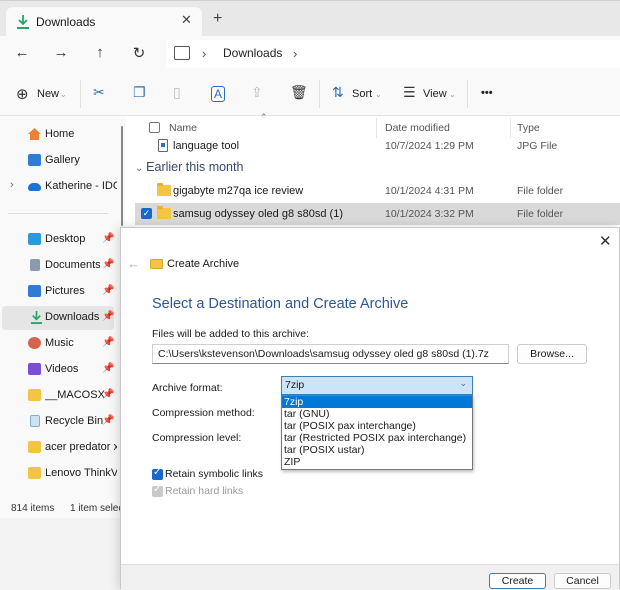  Describe the element at coordinates (377, 146) in the screenshot. I see `file-row: language tool 10/7/2024 1:29 PM JPG File` at that location.